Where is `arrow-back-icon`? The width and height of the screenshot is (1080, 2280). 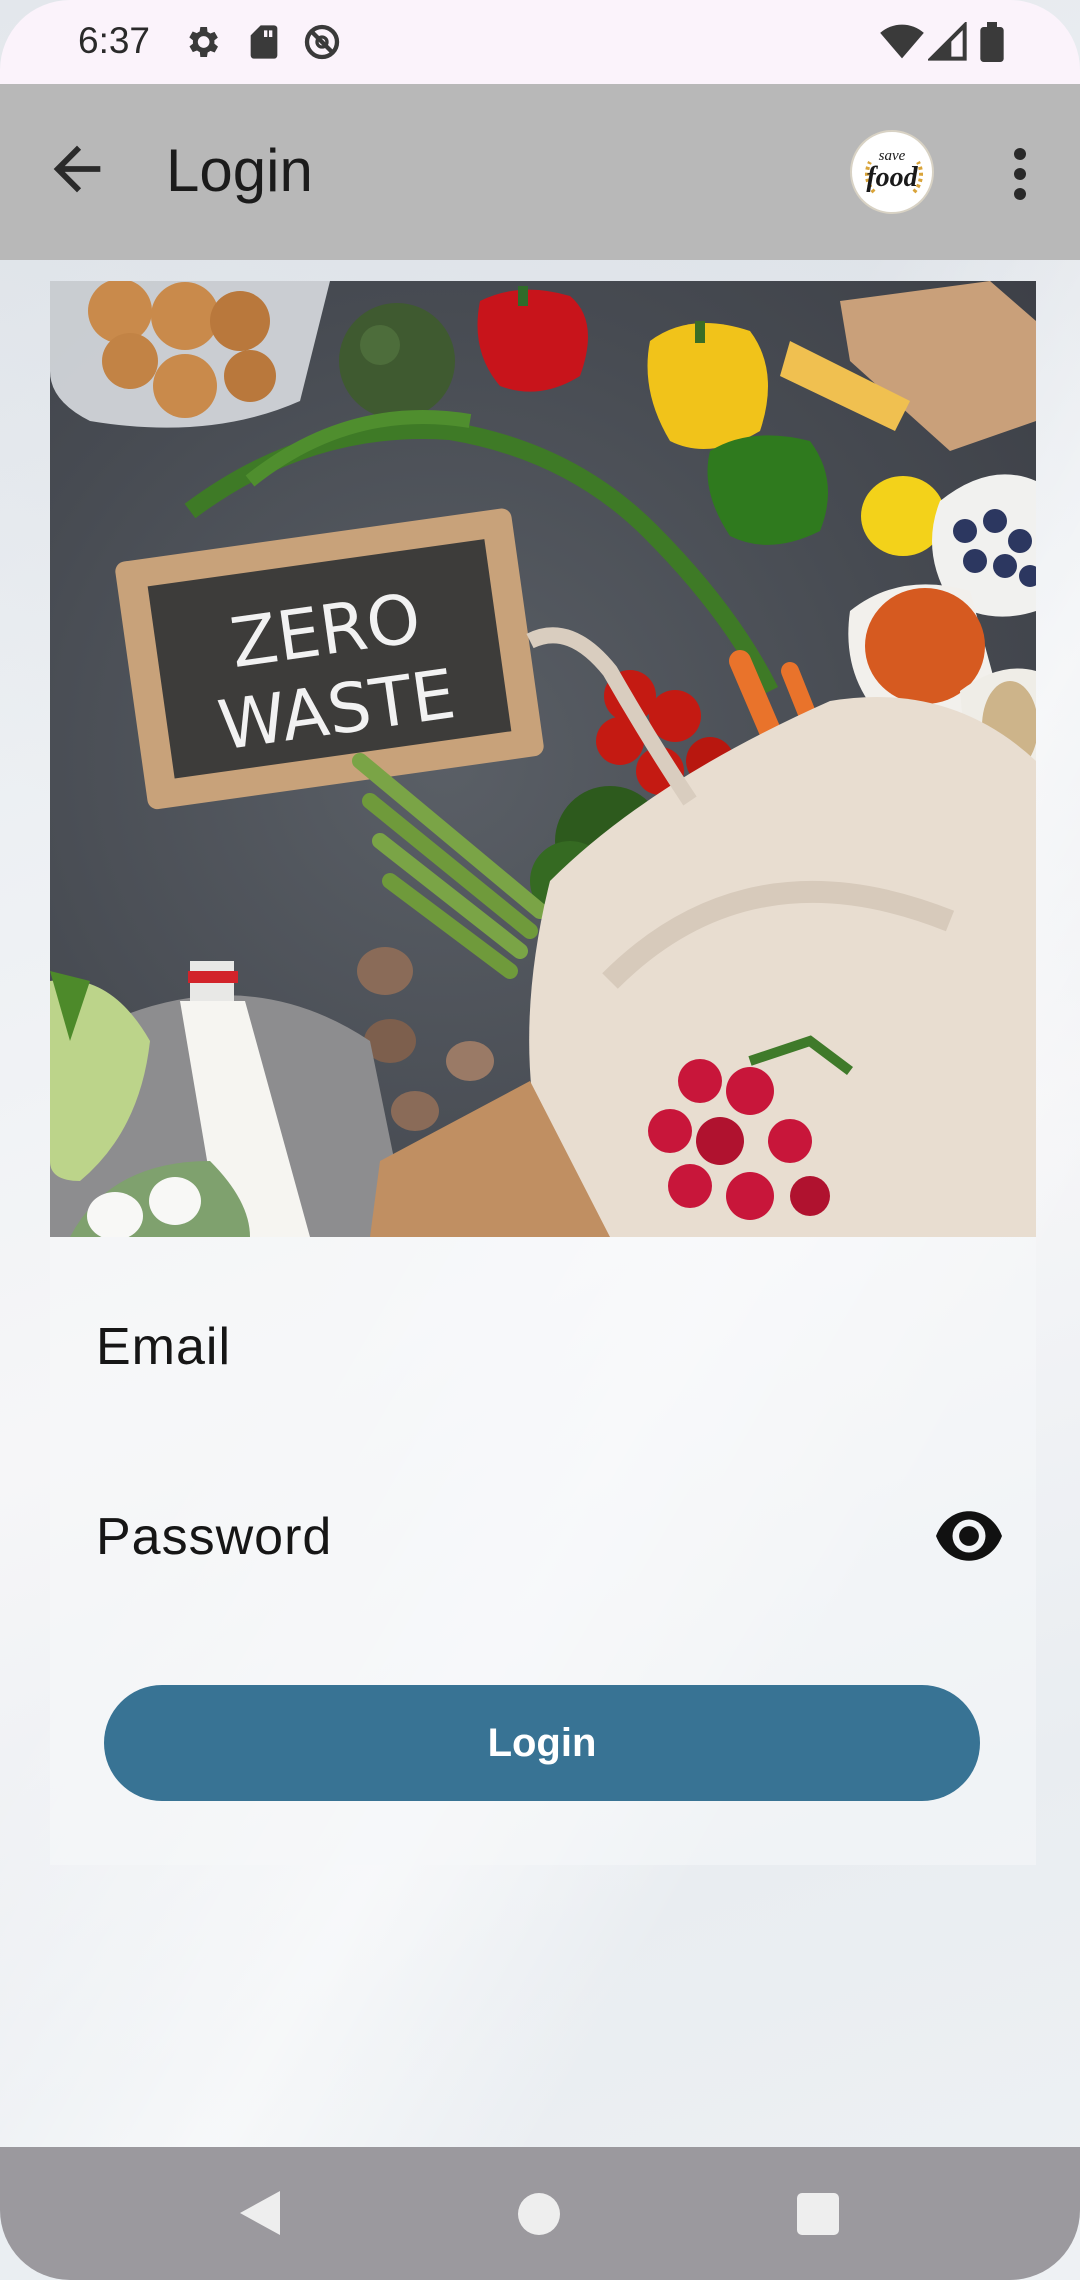 arrow-back-icon is located at coordinates (77, 169).